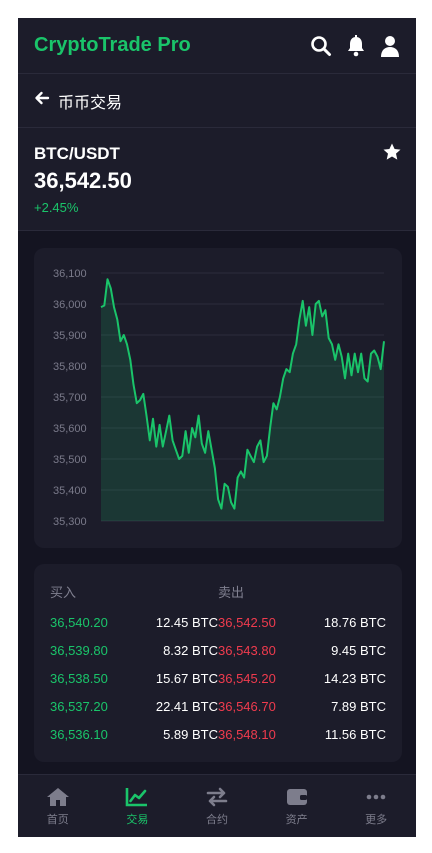 Image resolution: width=432 pixels, height=853 pixels. What do you see at coordinates (70, 274) in the screenshot?
I see `y-tick-label: 36,100` at bounding box center [70, 274].